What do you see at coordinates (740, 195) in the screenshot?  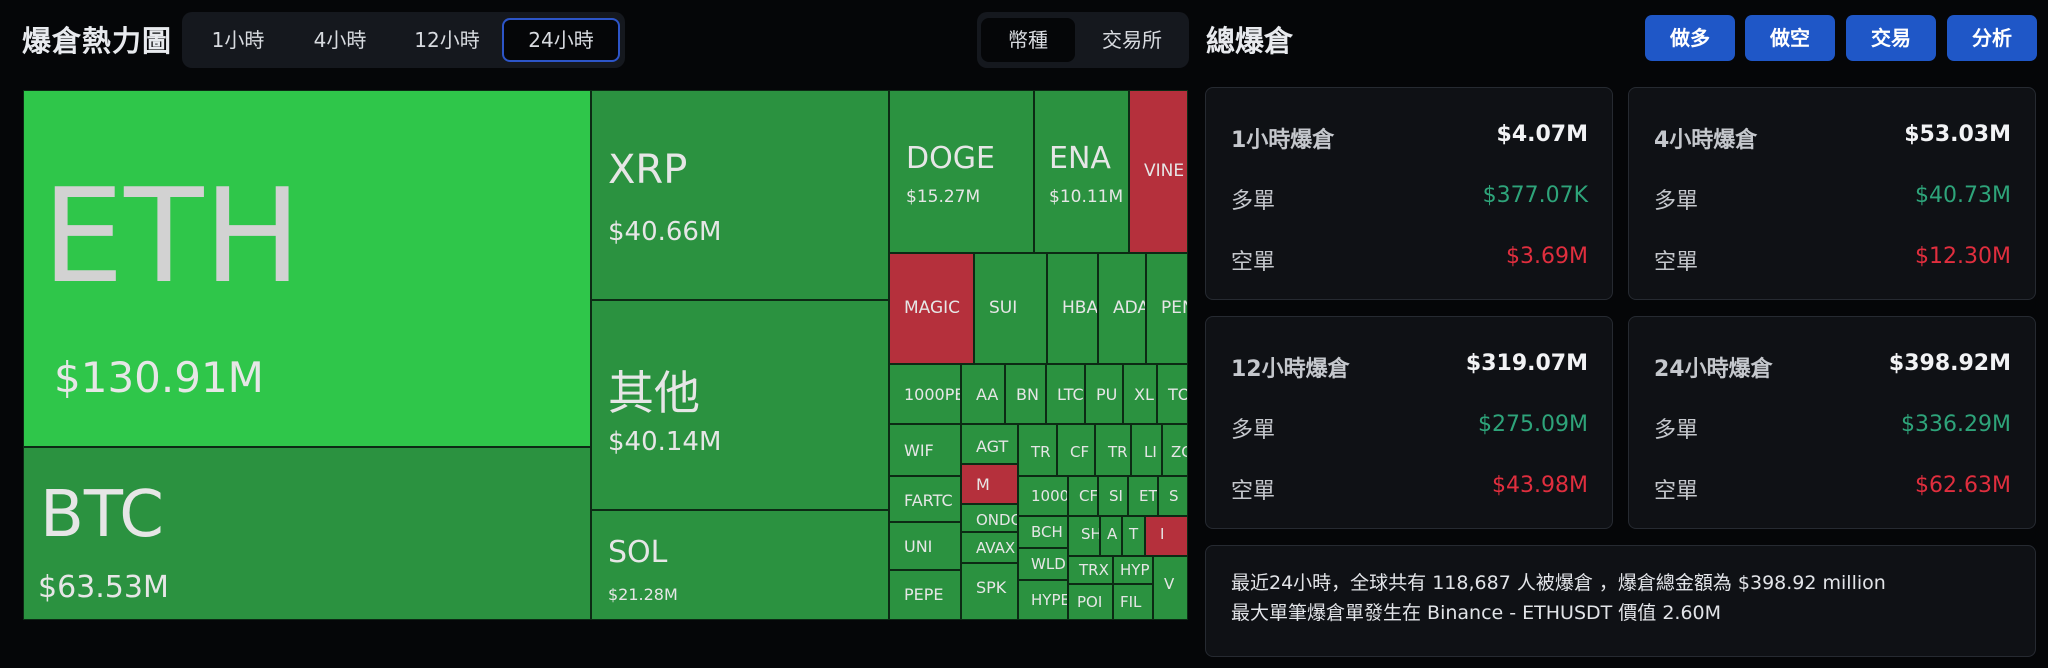 I see `heatmap-tile-3: XRP $40.66M` at bounding box center [740, 195].